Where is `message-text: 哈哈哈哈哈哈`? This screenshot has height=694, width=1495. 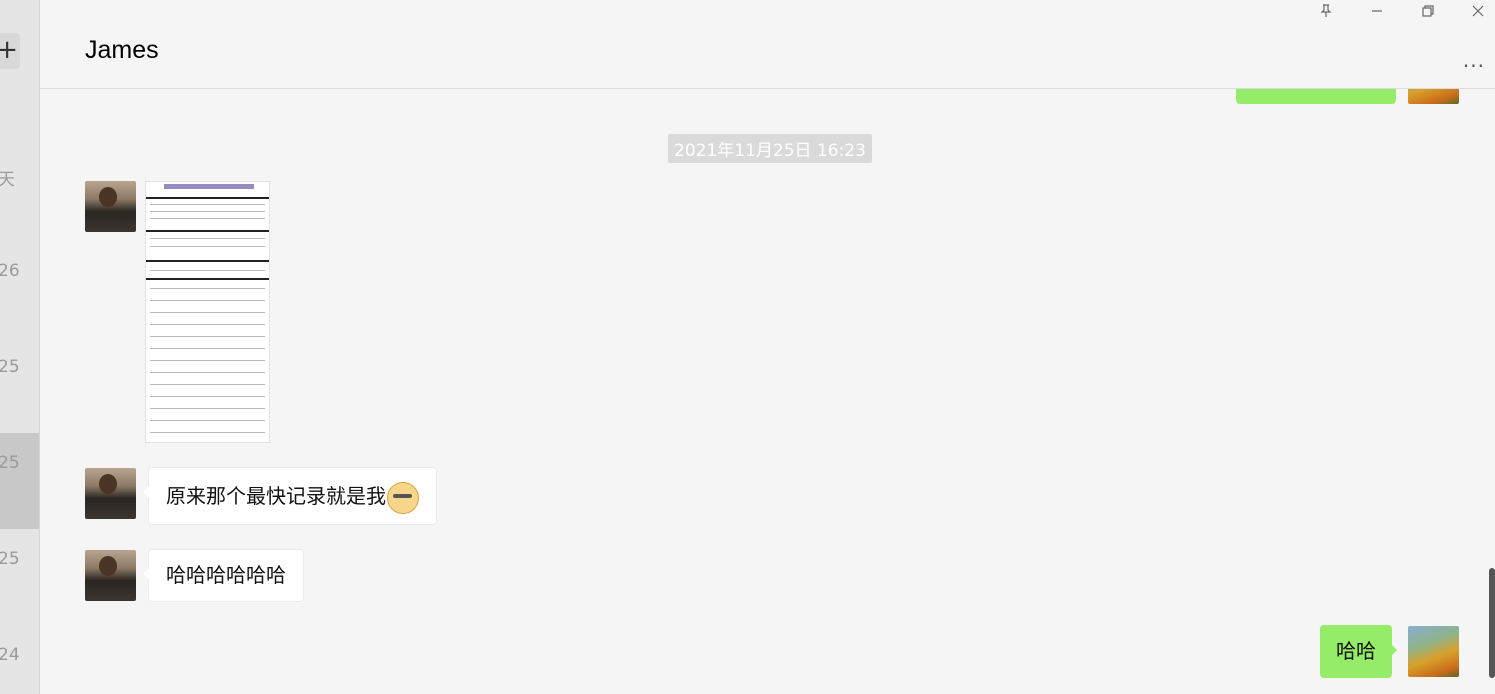
message-text: 哈哈哈哈哈哈 is located at coordinates (226, 575).